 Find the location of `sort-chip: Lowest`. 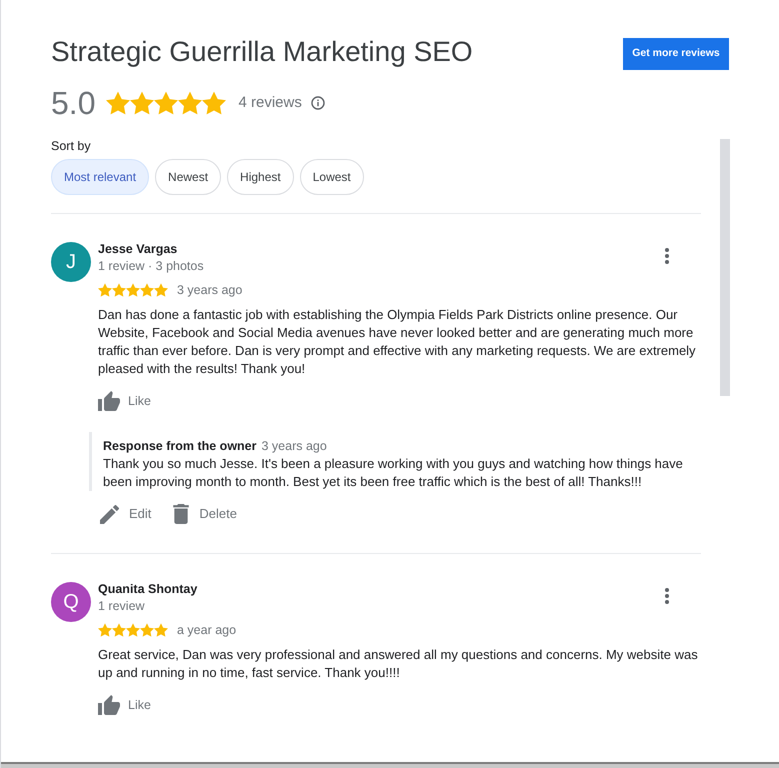

sort-chip: Lowest is located at coordinates (332, 177).